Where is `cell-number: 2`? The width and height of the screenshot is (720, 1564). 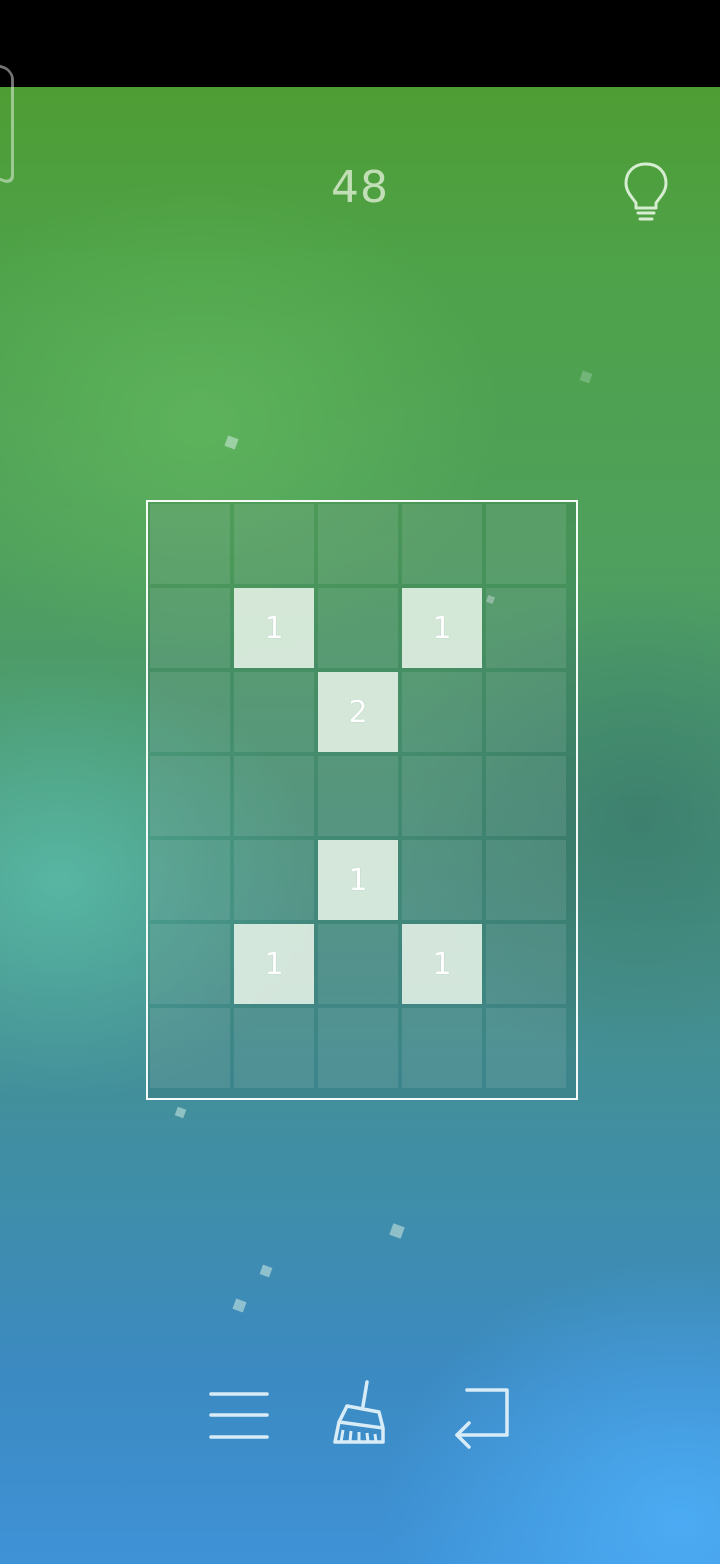 cell-number: 2 is located at coordinates (358, 712).